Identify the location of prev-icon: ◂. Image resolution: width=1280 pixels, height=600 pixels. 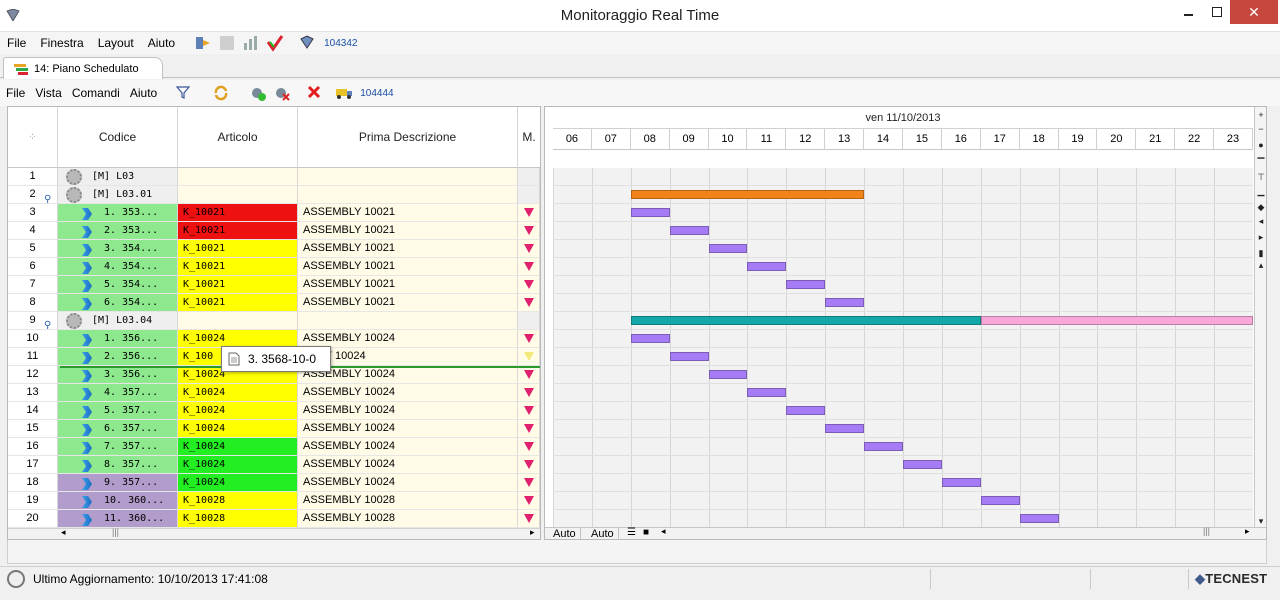
(1261, 221).